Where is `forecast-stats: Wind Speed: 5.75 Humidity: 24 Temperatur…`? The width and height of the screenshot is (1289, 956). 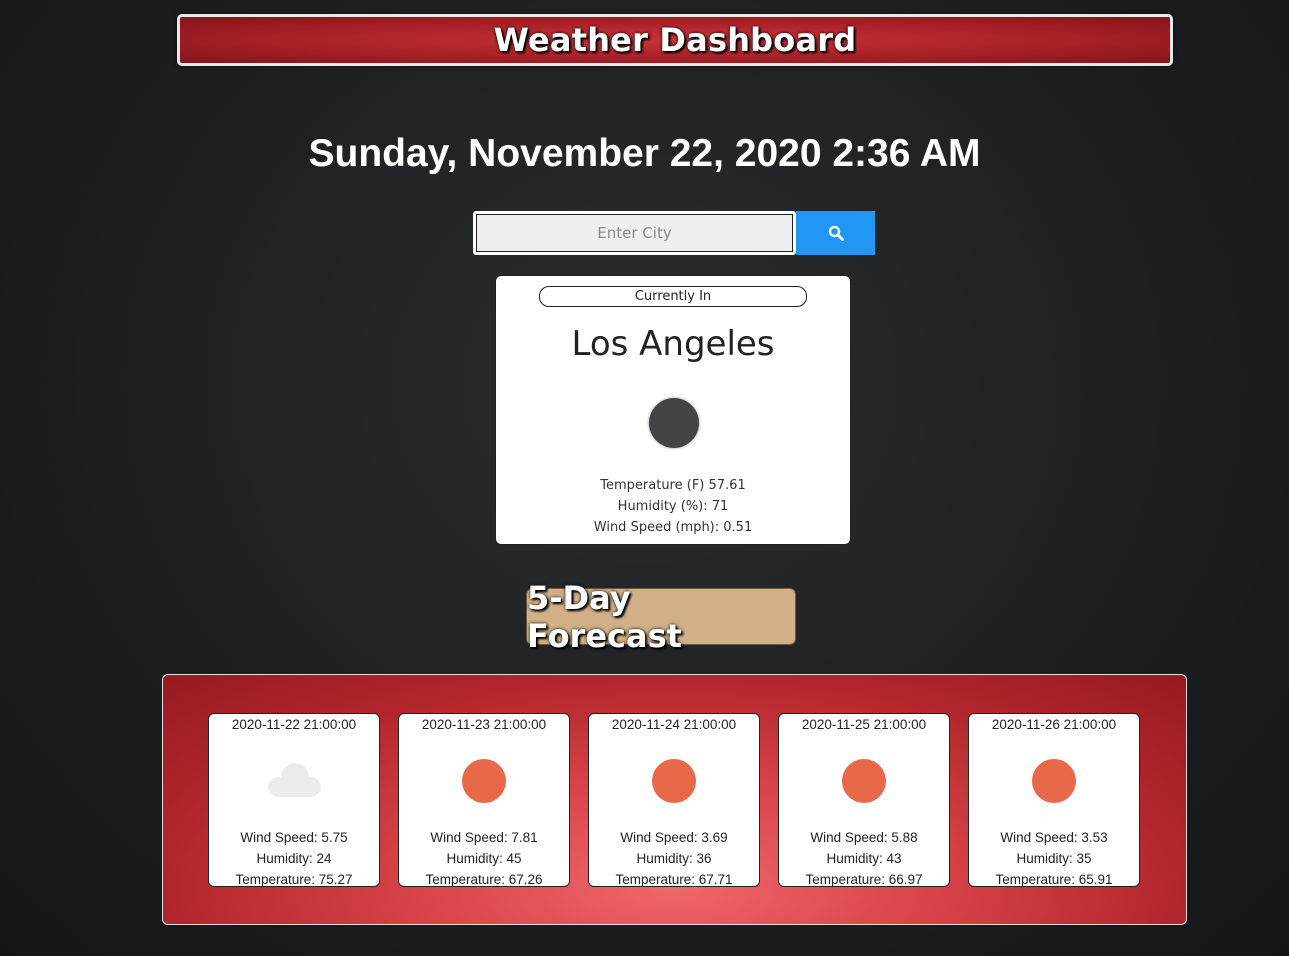 forecast-stats: Wind Speed: 5.75 Humidity: 24 Temperatur… is located at coordinates (294, 858).